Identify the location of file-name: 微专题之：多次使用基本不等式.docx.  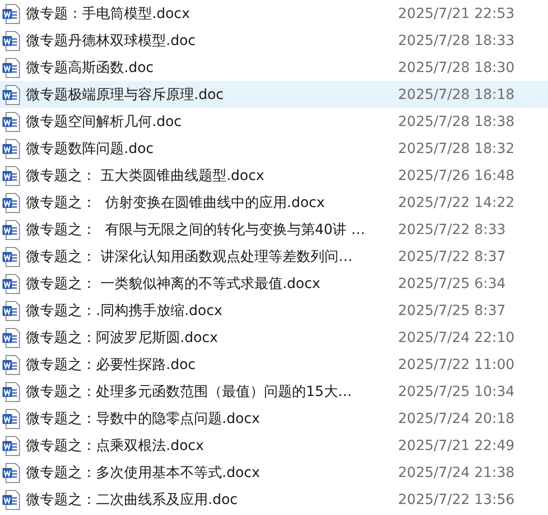
(143, 473).